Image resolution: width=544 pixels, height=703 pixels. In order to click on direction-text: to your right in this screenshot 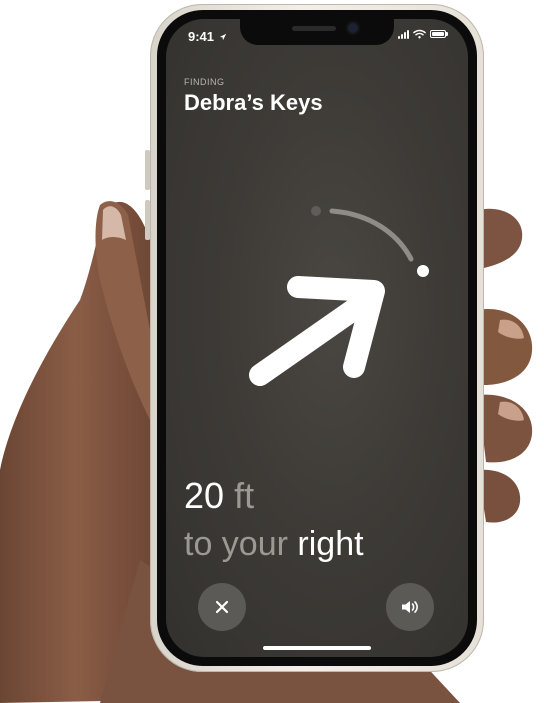, I will do `click(274, 544)`.